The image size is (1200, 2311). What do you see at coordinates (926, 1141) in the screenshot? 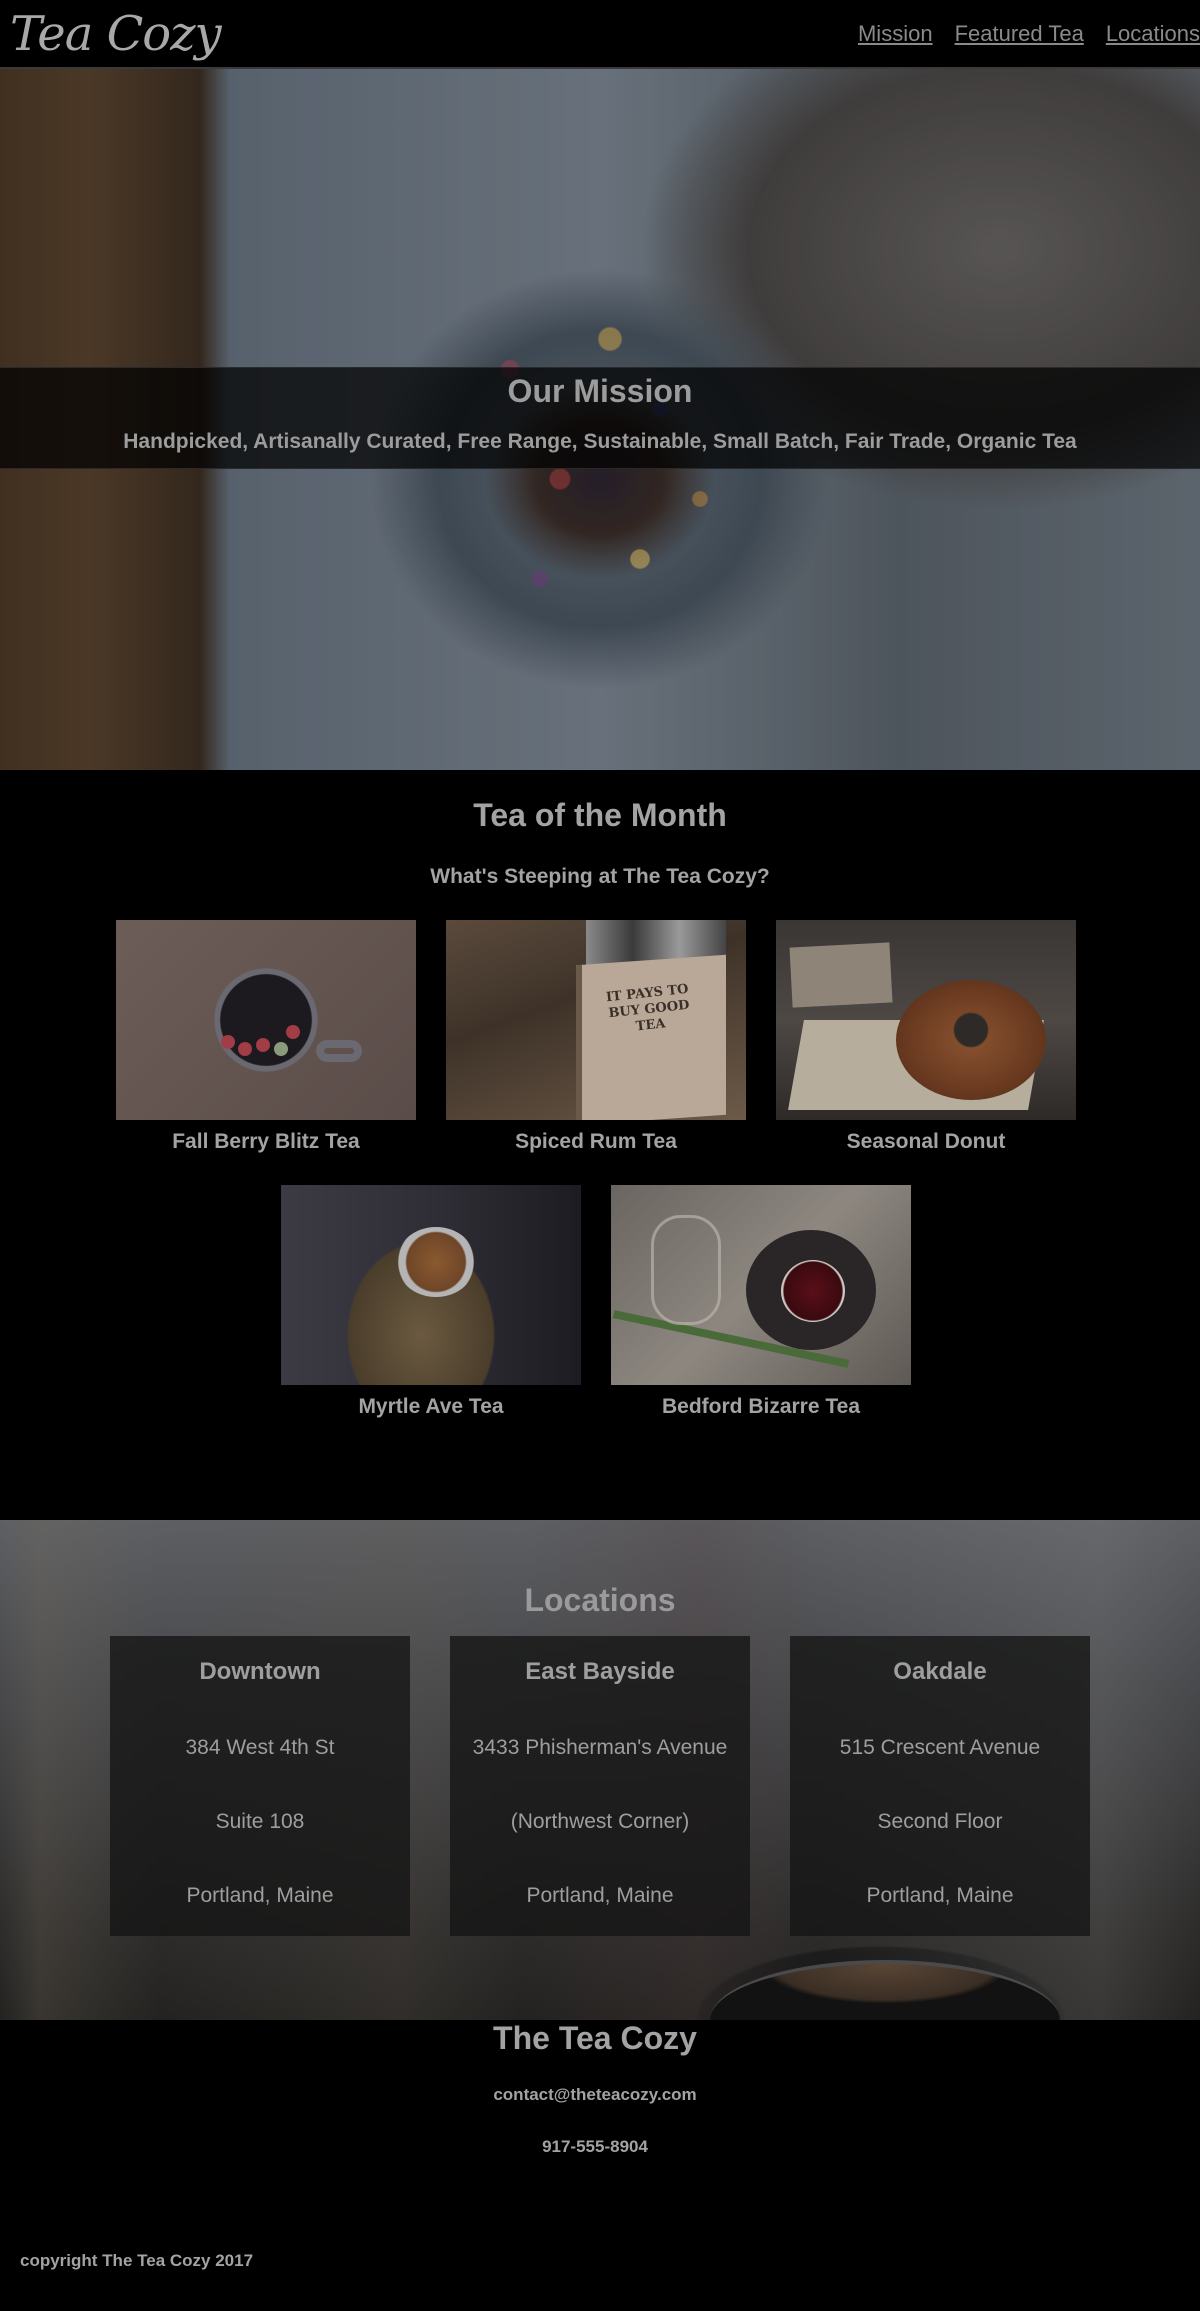
I see `tea-name: Seasonal Donut` at bounding box center [926, 1141].